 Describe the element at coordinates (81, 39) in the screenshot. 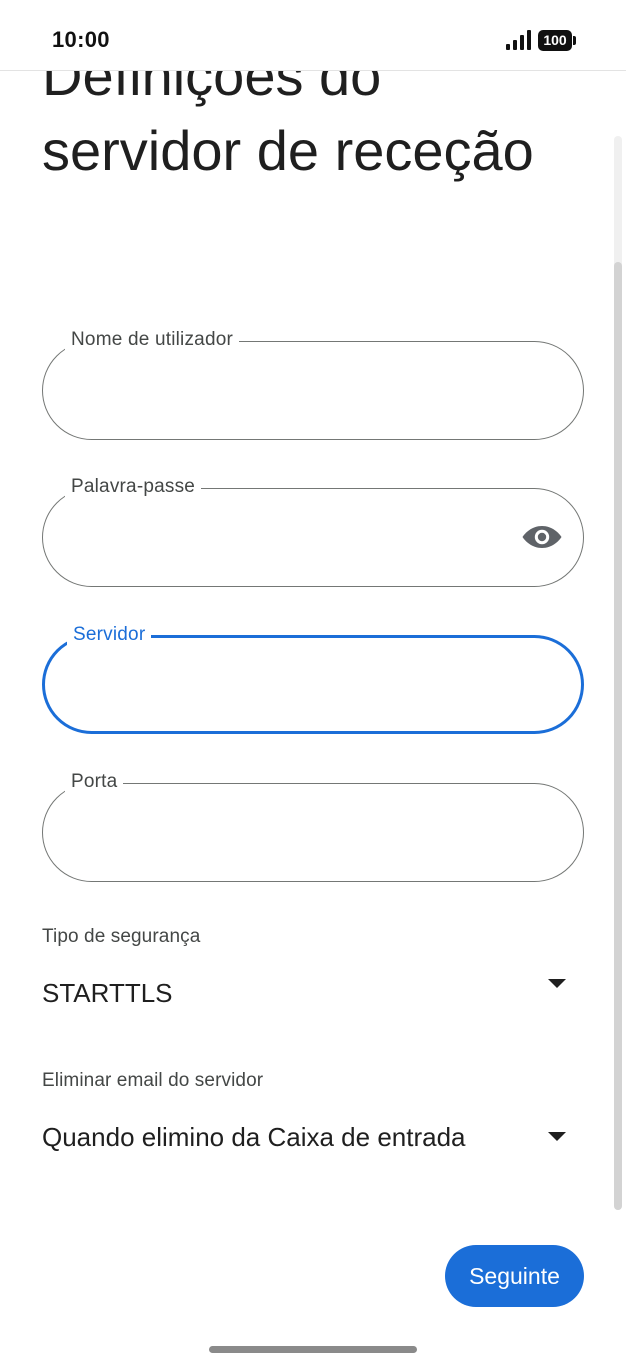

I see `status-time: 10:00` at that location.